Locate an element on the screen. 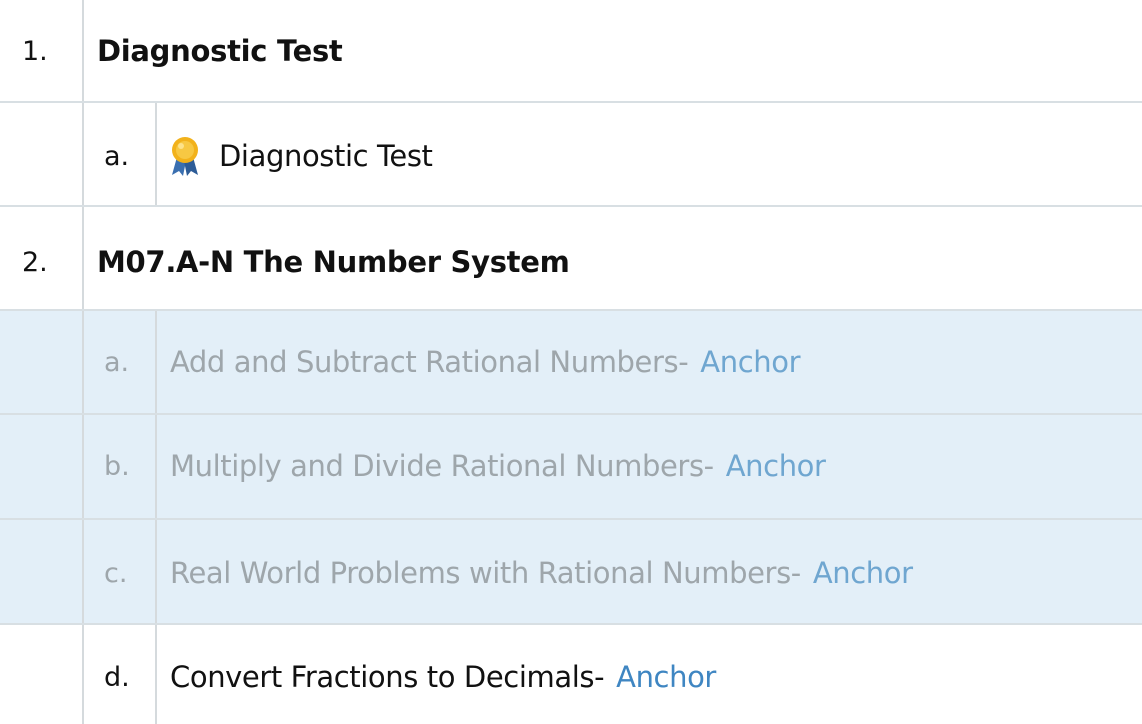 This screenshot has width=1142, height=724. item-row-convert-fractions: d. Convert Fractions to Decimals- Anchor is located at coordinates (571, 674).